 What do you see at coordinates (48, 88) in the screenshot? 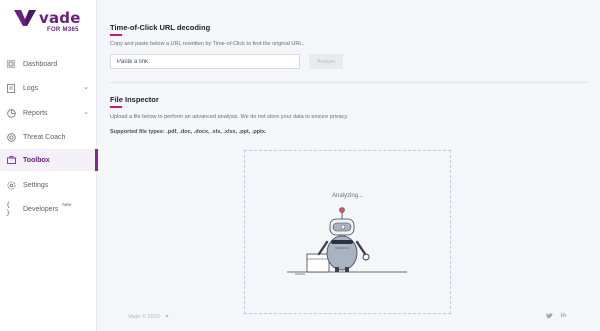
I see `sidebar-item-logs: Logs ⌄` at bounding box center [48, 88].